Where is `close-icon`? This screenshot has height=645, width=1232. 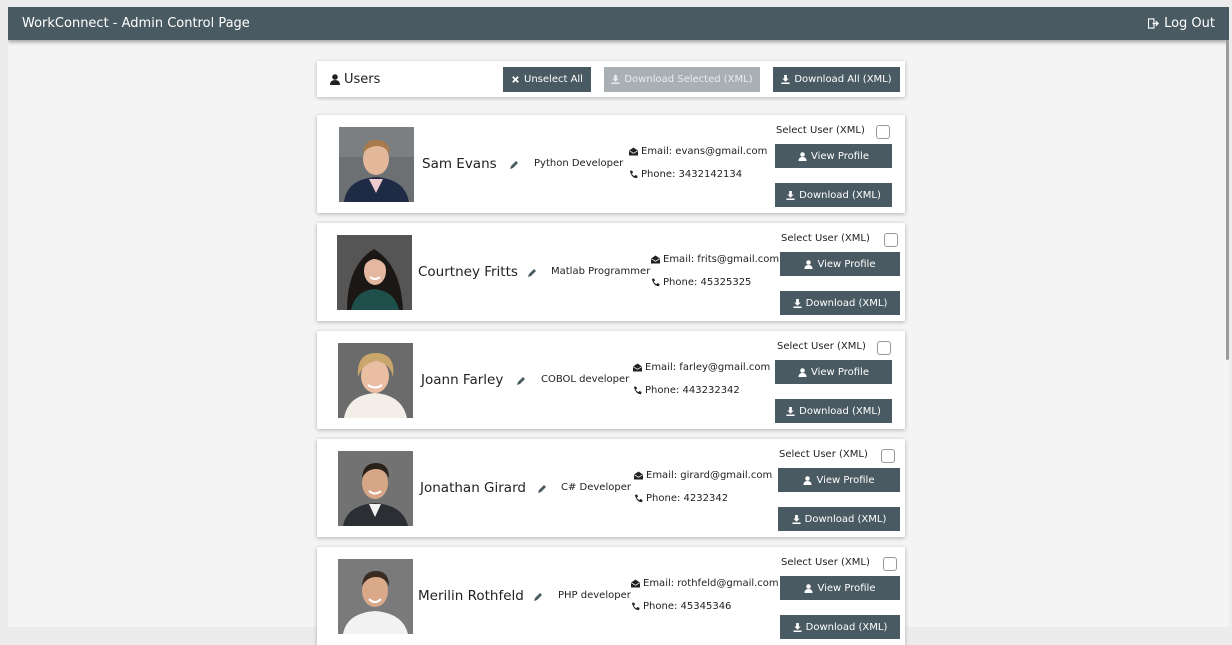
close-icon is located at coordinates (515, 79).